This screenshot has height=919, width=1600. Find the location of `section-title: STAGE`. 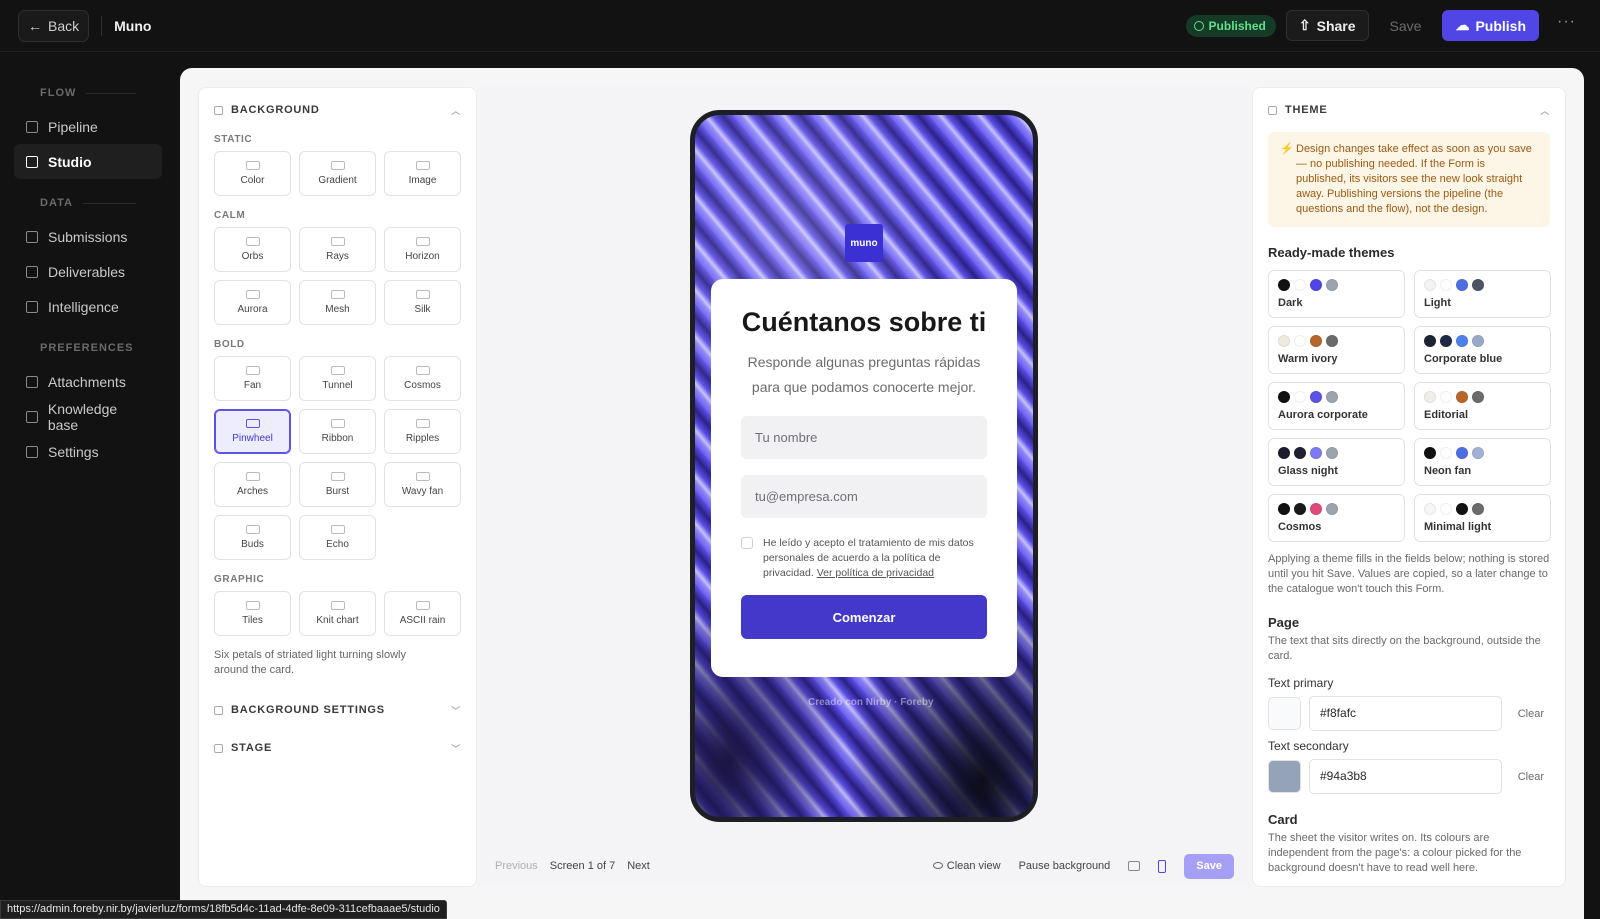

section-title: STAGE is located at coordinates (252, 748).